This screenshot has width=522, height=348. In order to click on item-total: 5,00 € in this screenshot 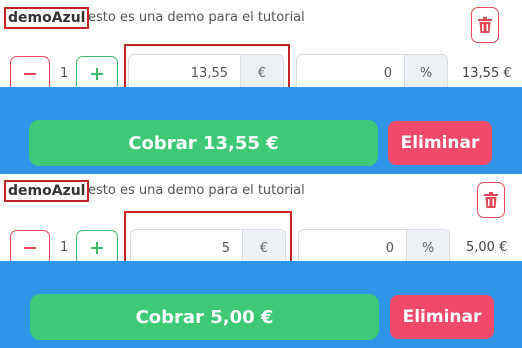, I will do `click(487, 247)`.